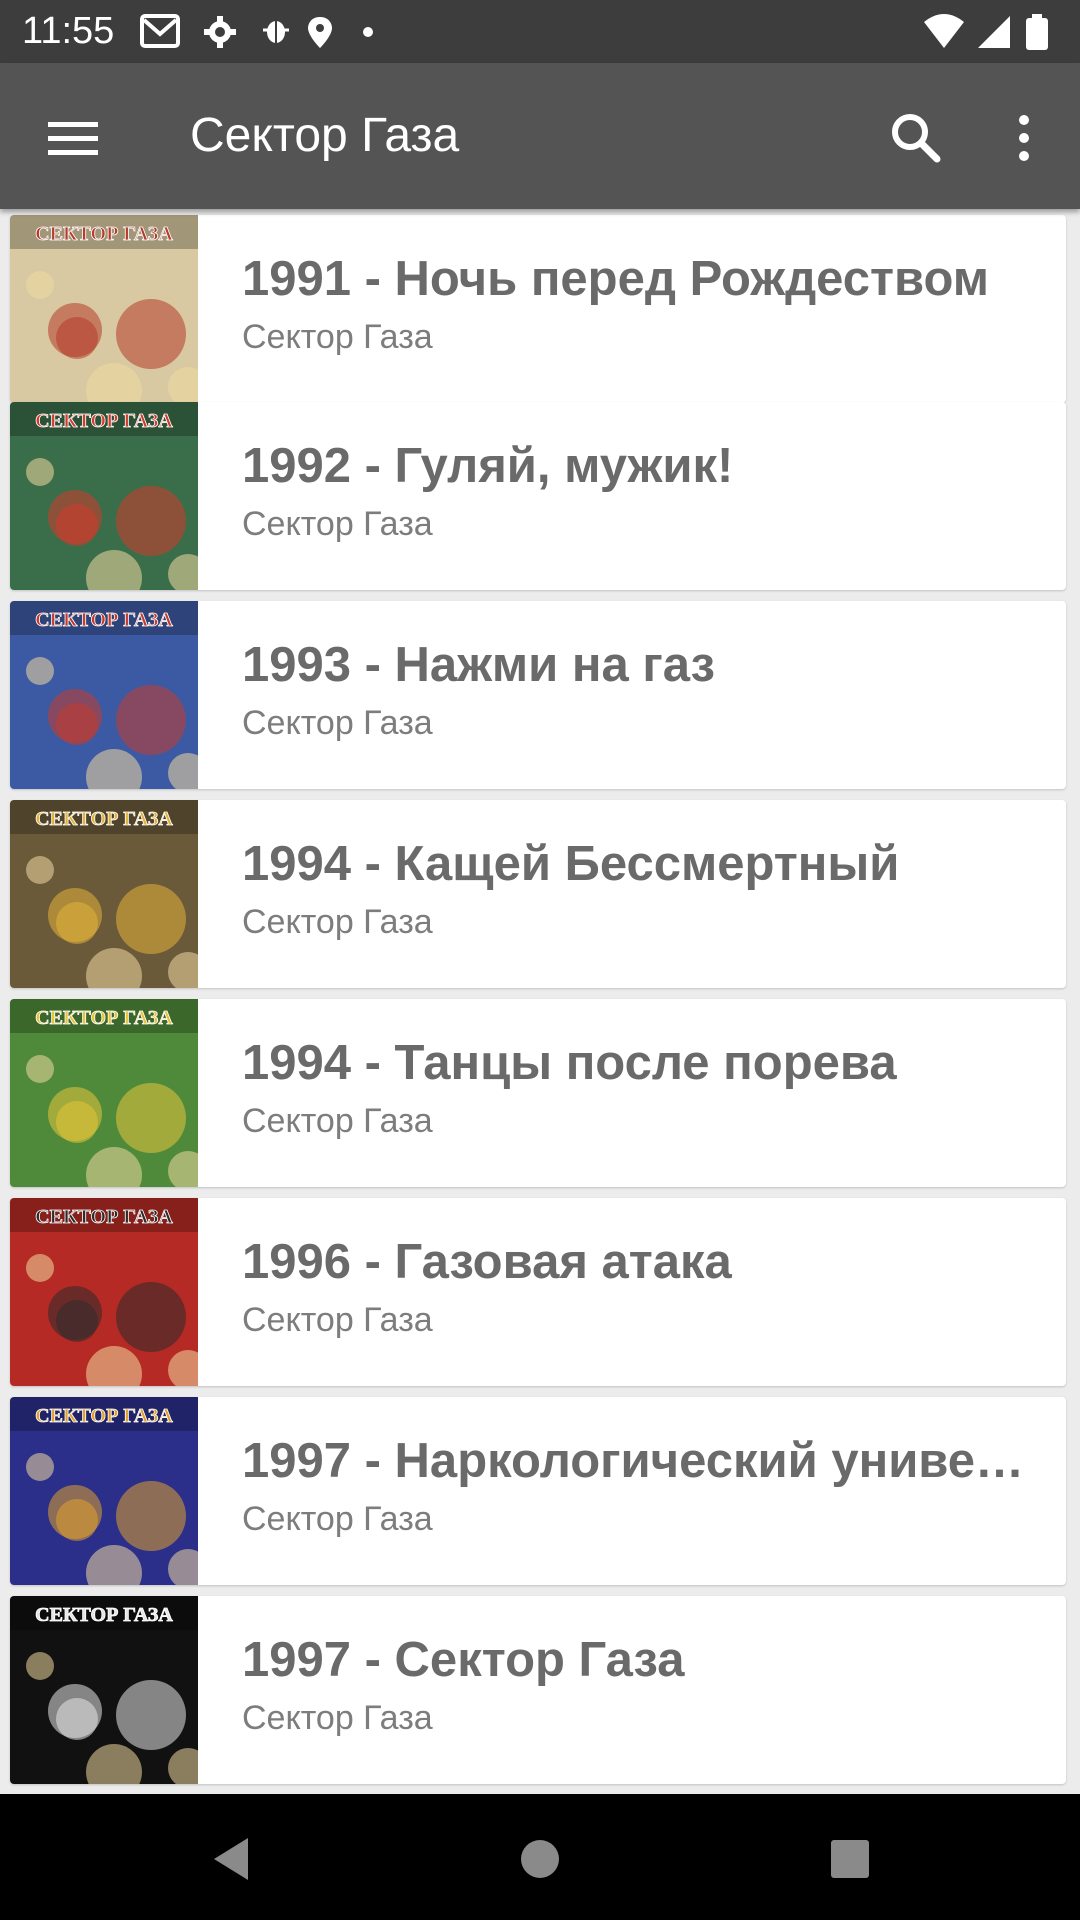  Describe the element at coordinates (944, 31) in the screenshot. I see `wifi-icon` at that location.